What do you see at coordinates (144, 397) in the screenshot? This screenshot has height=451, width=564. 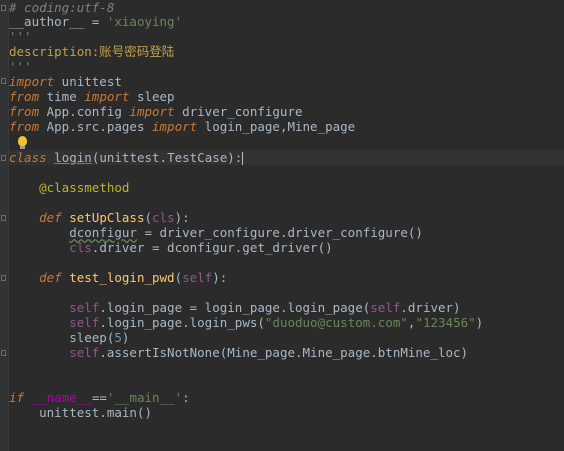 I see `code-token: '__main__'` at bounding box center [144, 397].